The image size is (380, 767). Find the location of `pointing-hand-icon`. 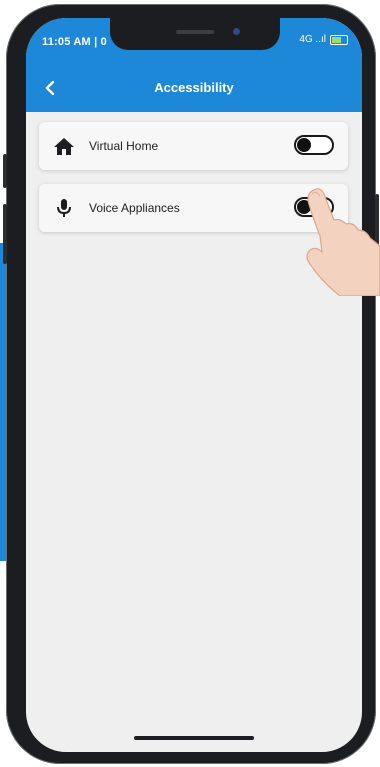

pointing-hand-icon is located at coordinates (343, 242).